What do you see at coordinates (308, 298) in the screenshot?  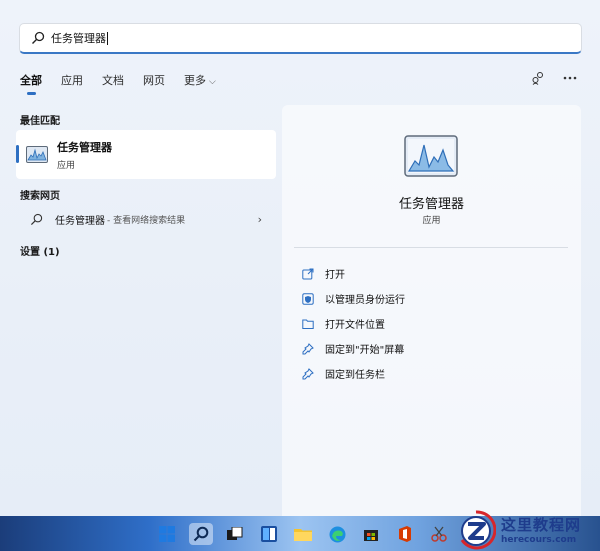 I see `shield-icon` at bounding box center [308, 298].